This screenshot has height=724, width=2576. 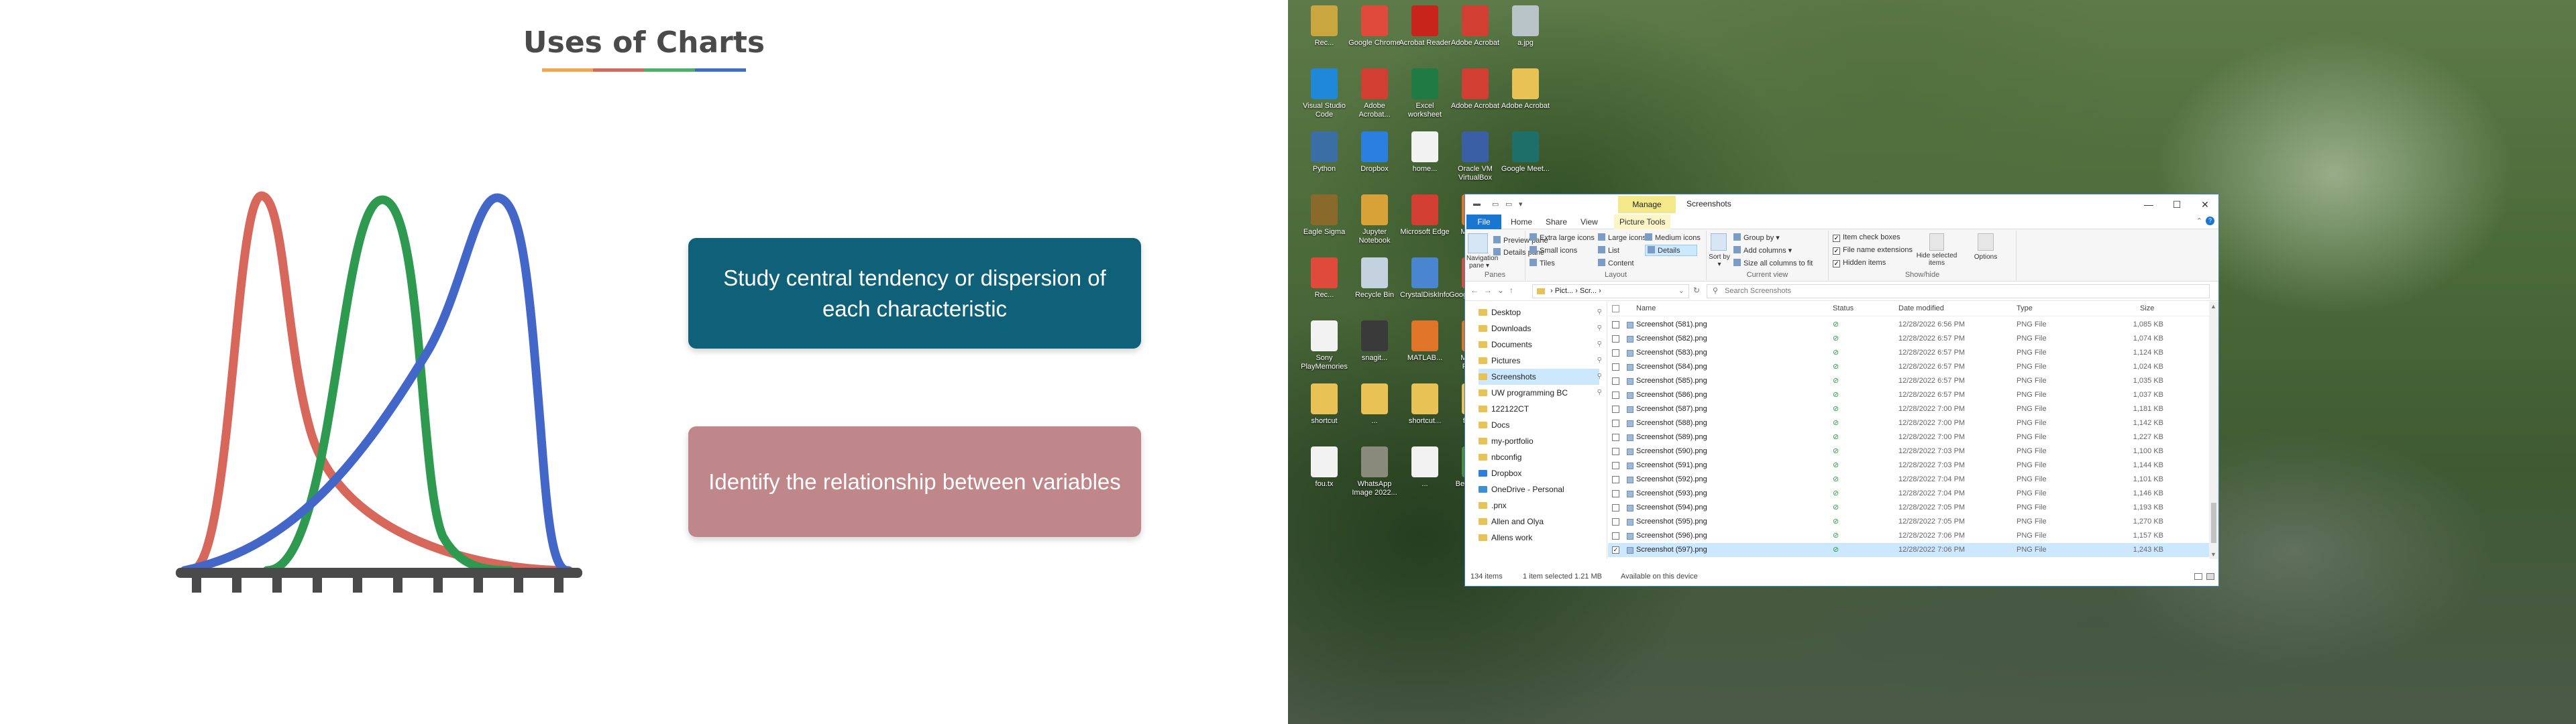 I want to click on layout-content: Content, so click(x=1616, y=263).